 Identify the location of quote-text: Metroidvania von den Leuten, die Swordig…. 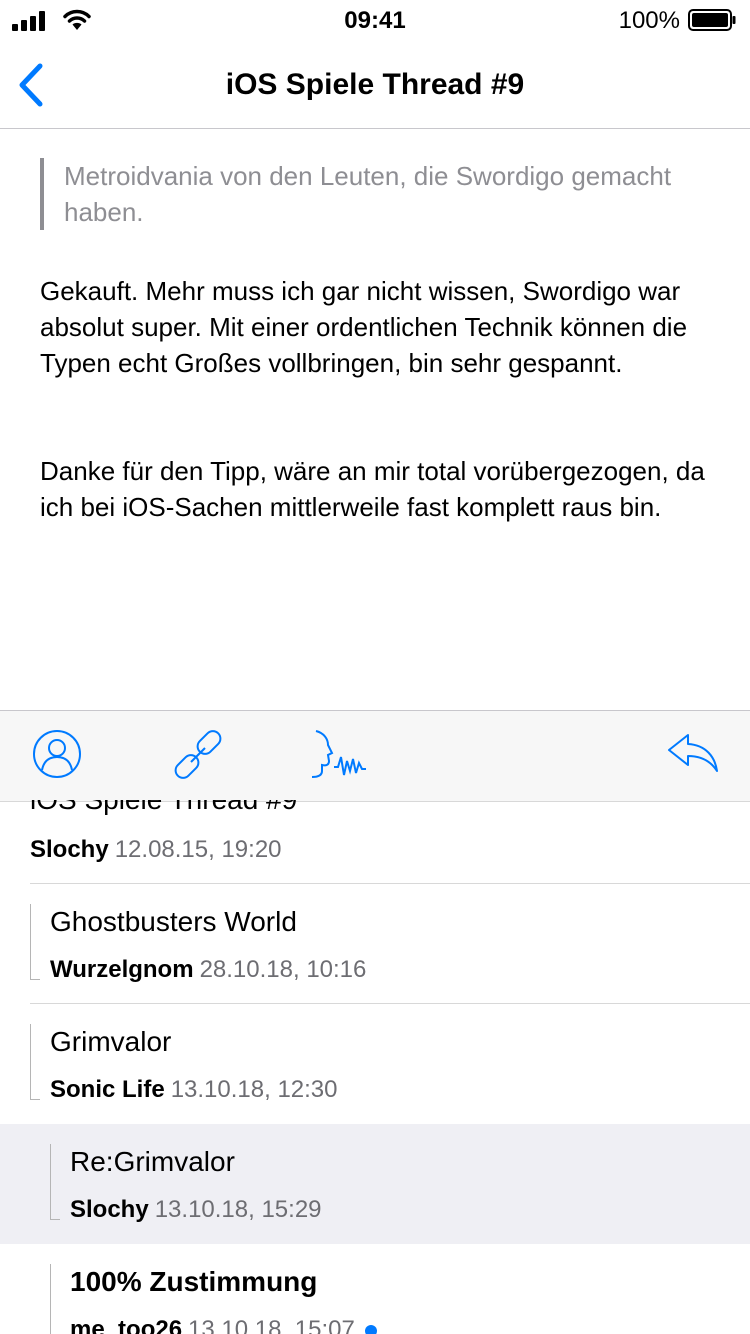
(368, 194).